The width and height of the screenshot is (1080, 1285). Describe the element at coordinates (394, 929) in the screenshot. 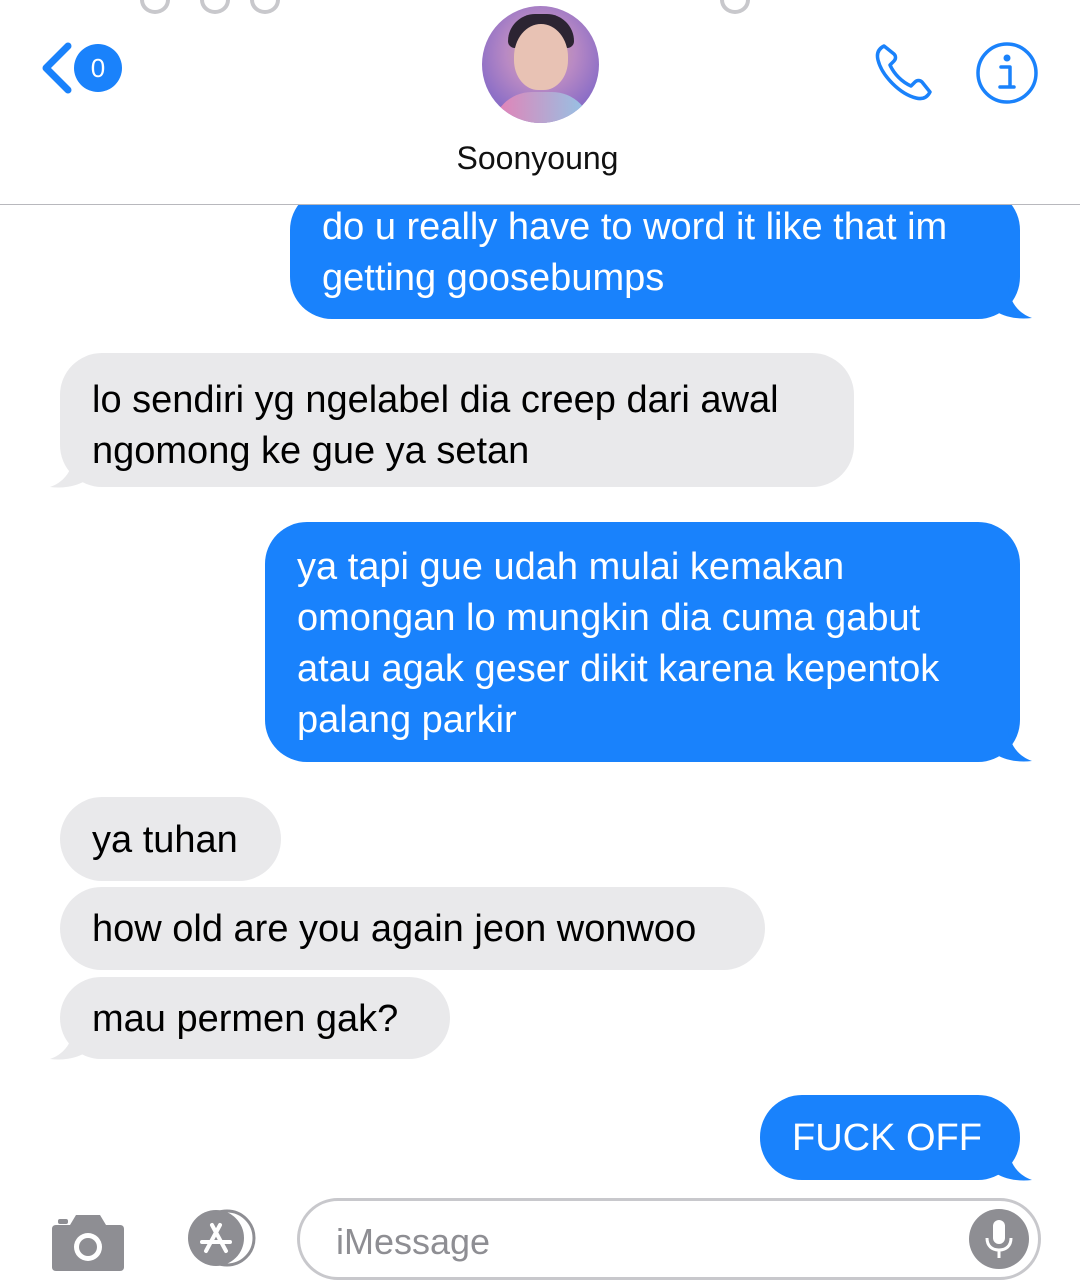

I see `message-line: how old are you again jeon wonwoo` at that location.